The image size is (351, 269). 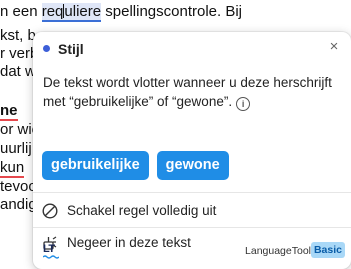 I want to click on doc-line-5: ne, so click(x=9, y=111).